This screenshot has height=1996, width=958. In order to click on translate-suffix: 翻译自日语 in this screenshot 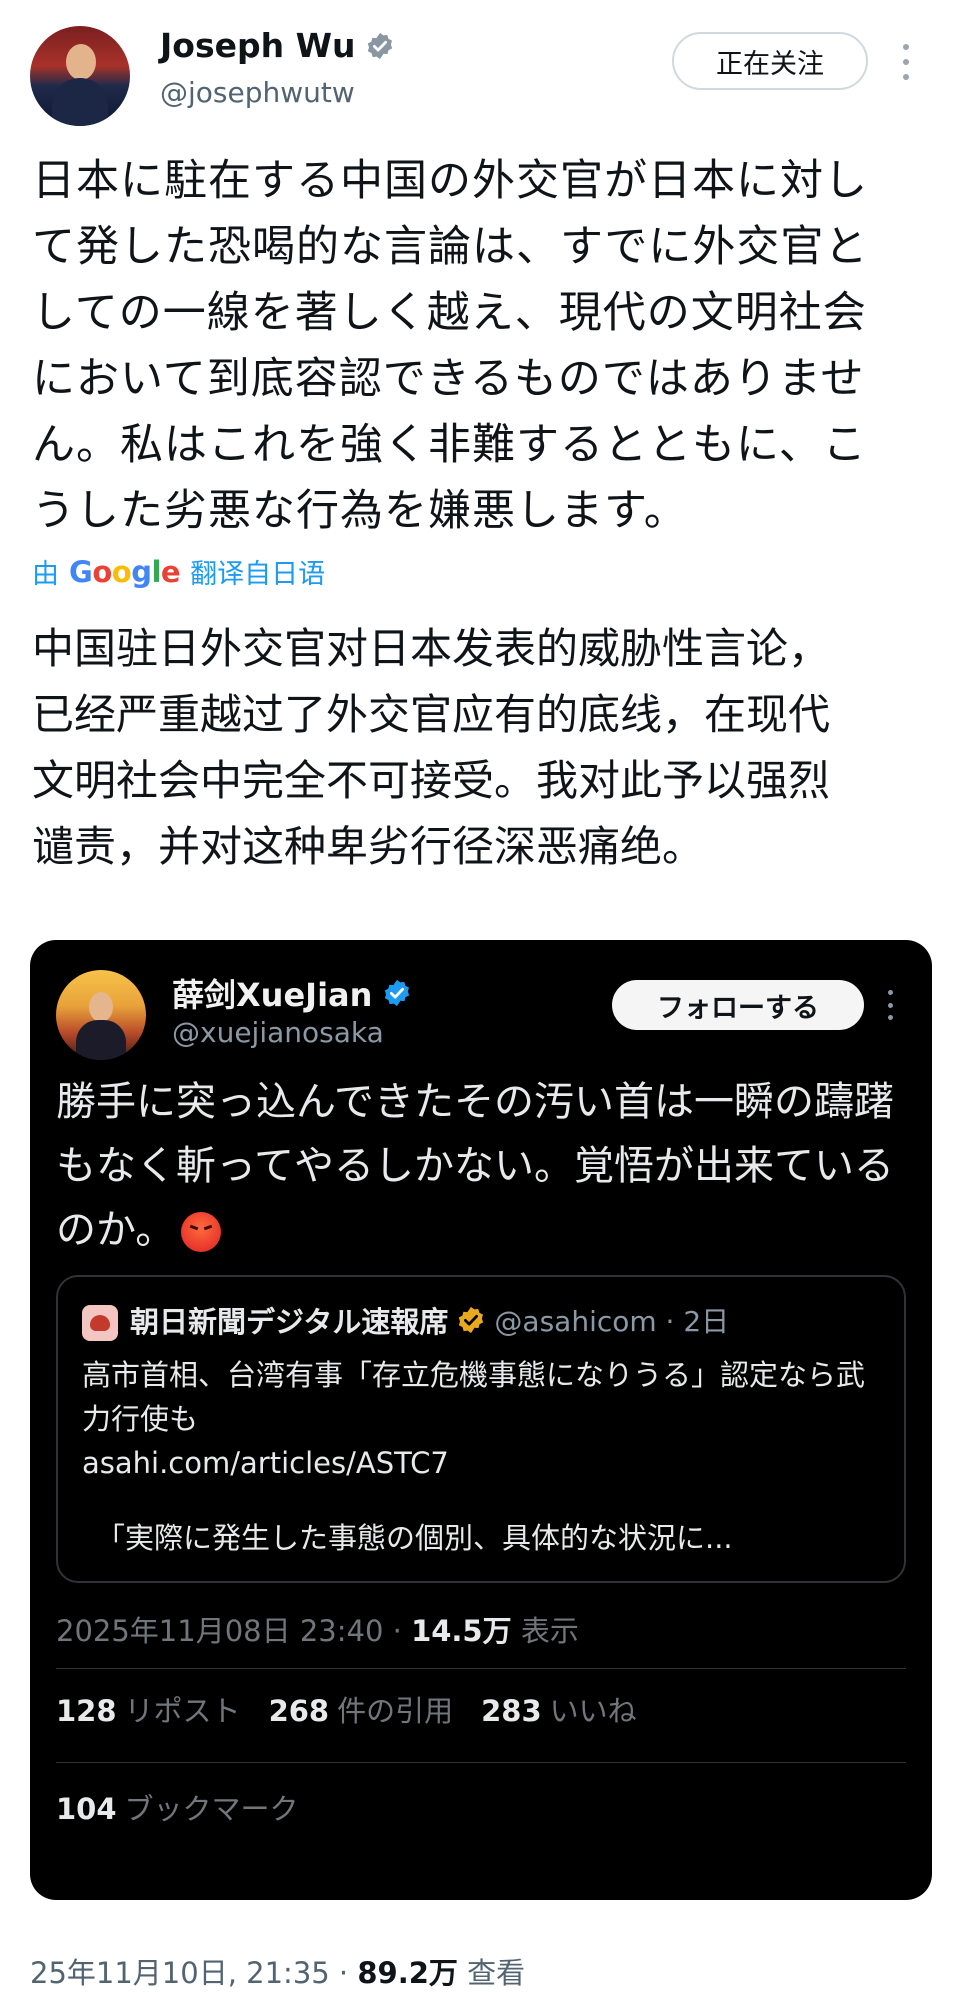, I will do `click(258, 574)`.